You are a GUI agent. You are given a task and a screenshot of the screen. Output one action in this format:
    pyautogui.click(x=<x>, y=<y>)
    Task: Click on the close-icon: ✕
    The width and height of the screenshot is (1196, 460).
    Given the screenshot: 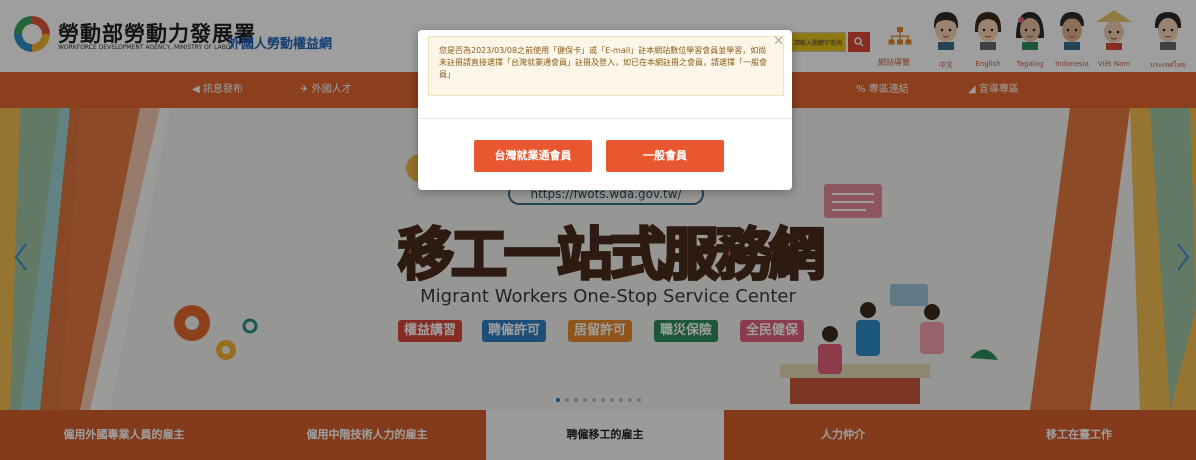 What is the action you would take?
    pyautogui.click(x=778, y=41)
    